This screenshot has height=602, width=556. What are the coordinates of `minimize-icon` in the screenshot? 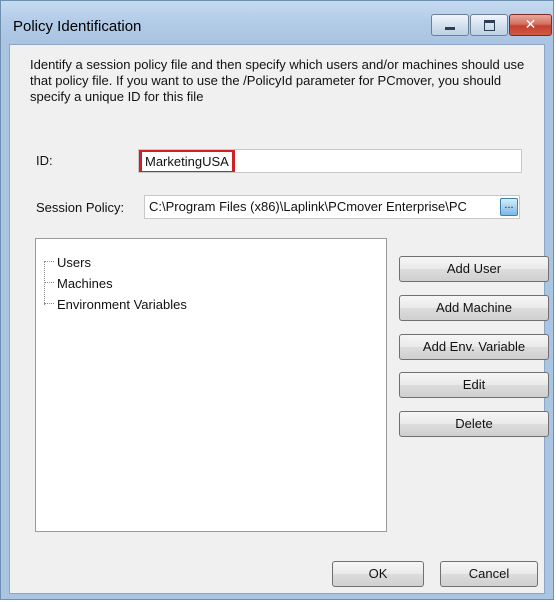 It's located at (450, 28).